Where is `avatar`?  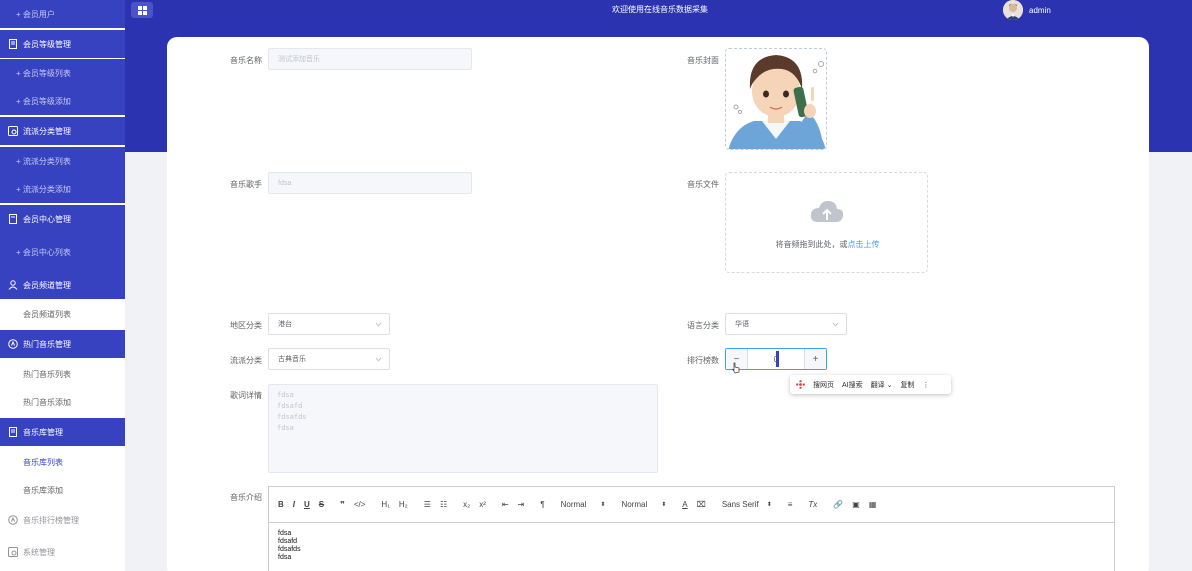 avatar is located at coordinates (1013, 10).